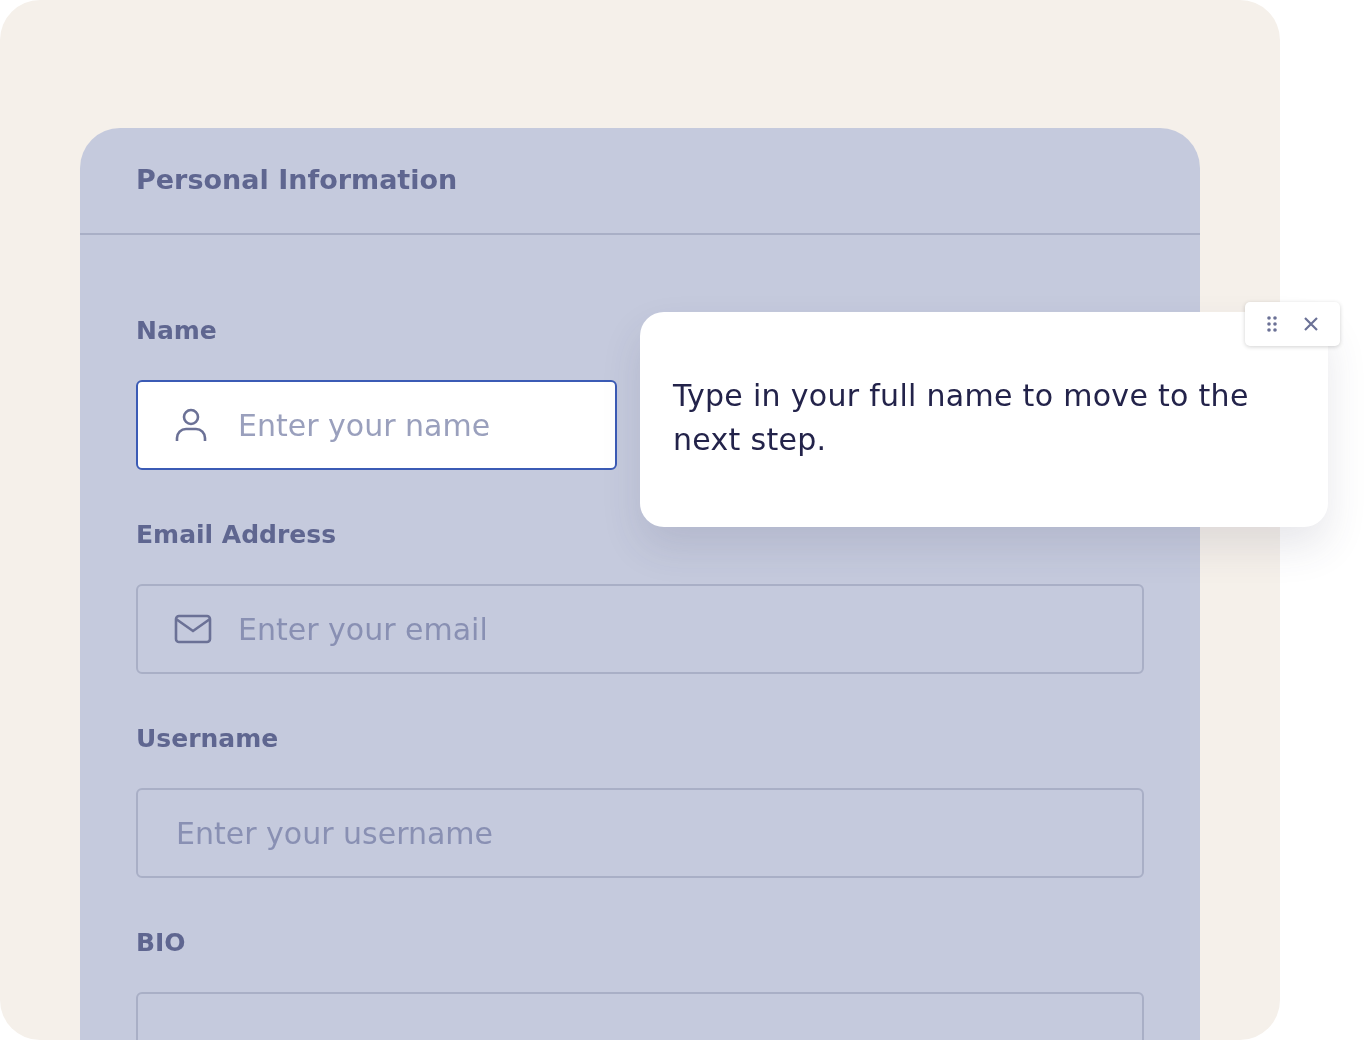  I want to click on field-label: Email Address, so click(236, 535).